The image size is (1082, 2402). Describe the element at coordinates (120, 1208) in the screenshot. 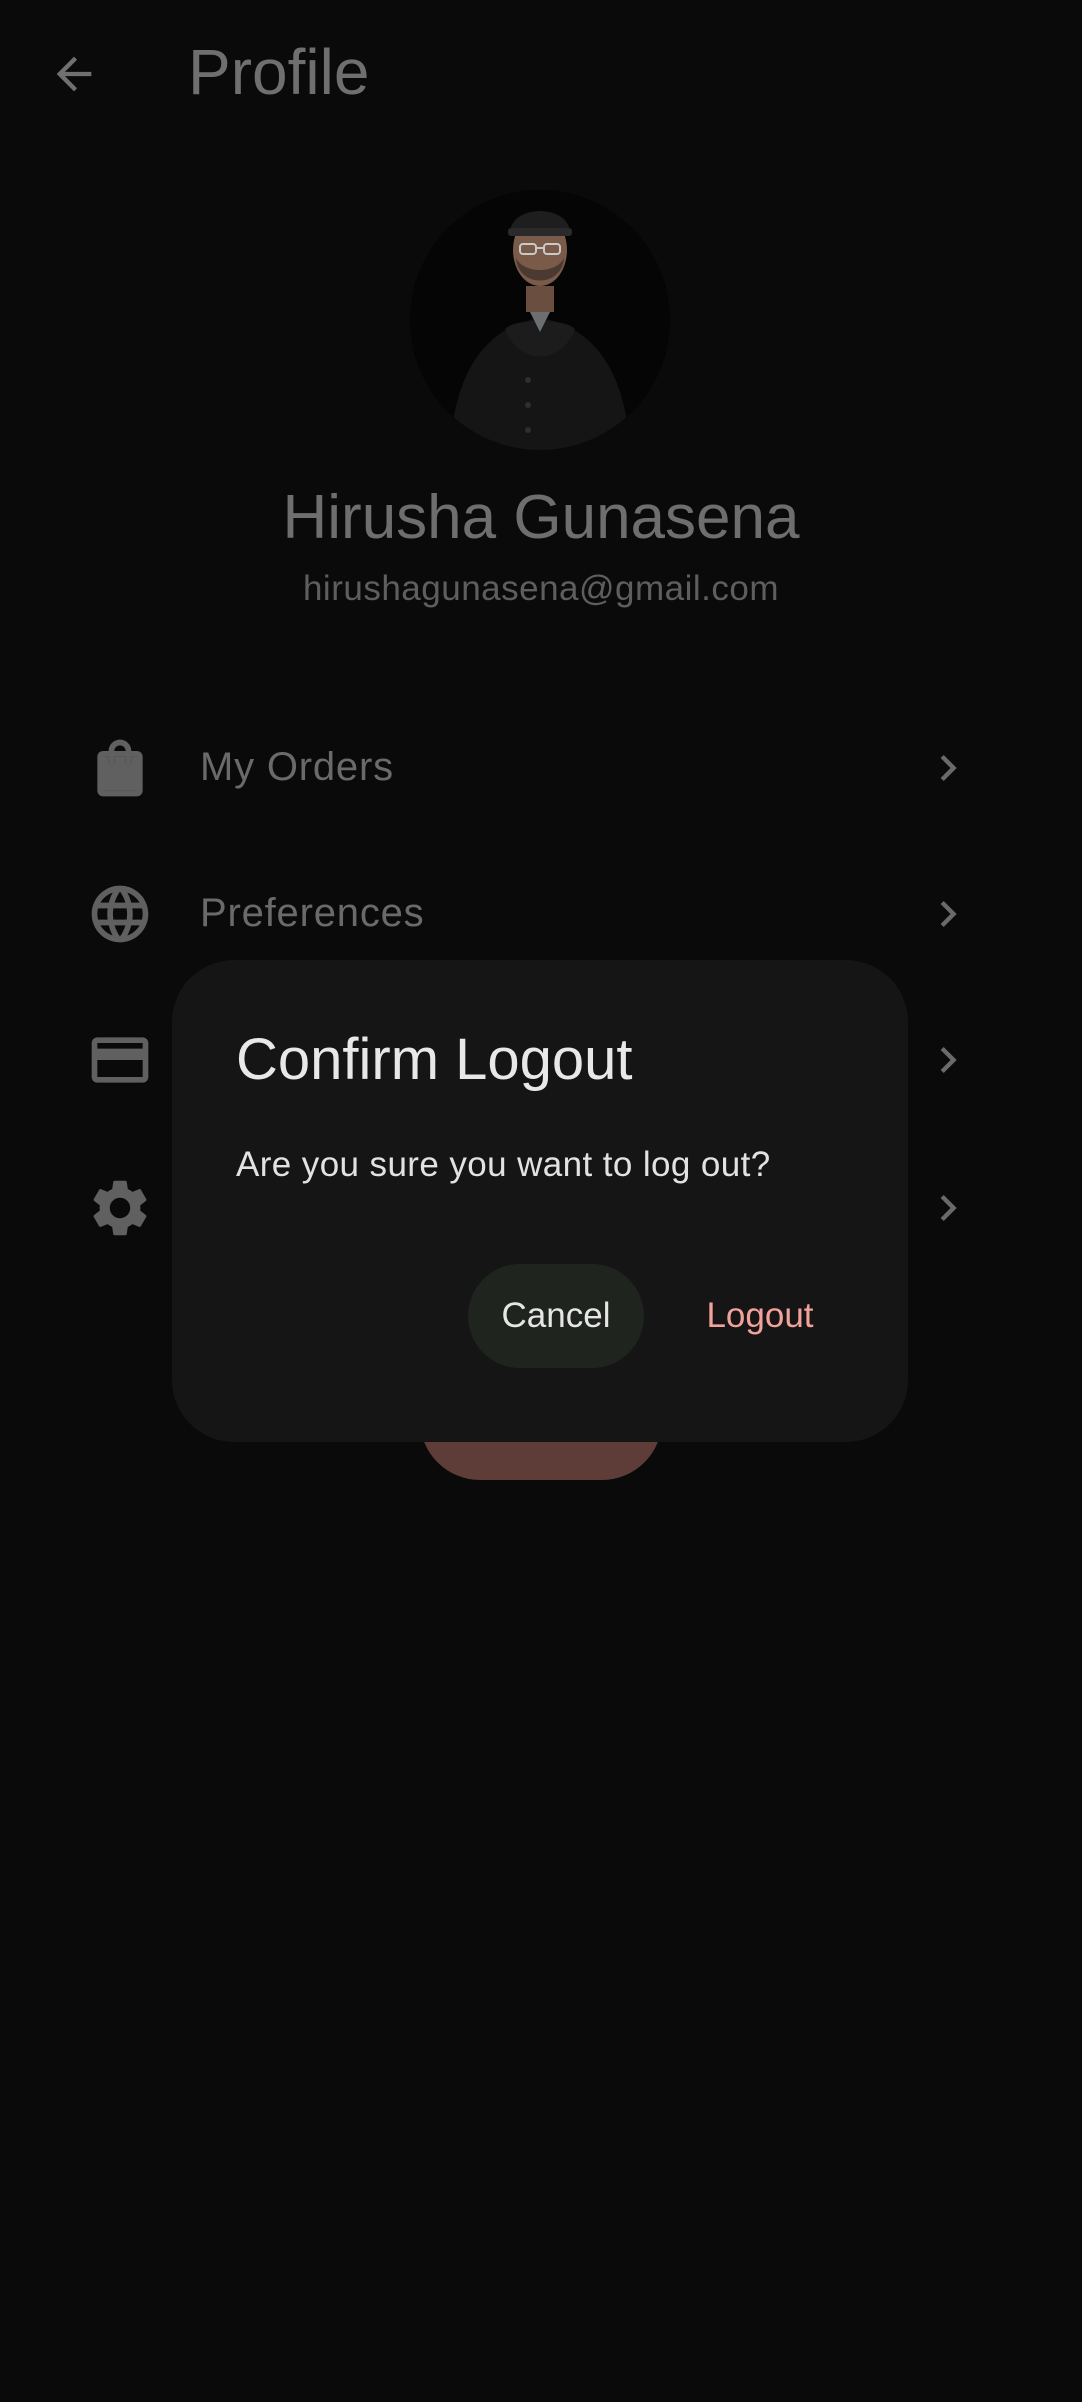

I see `gear-icon` at that location.